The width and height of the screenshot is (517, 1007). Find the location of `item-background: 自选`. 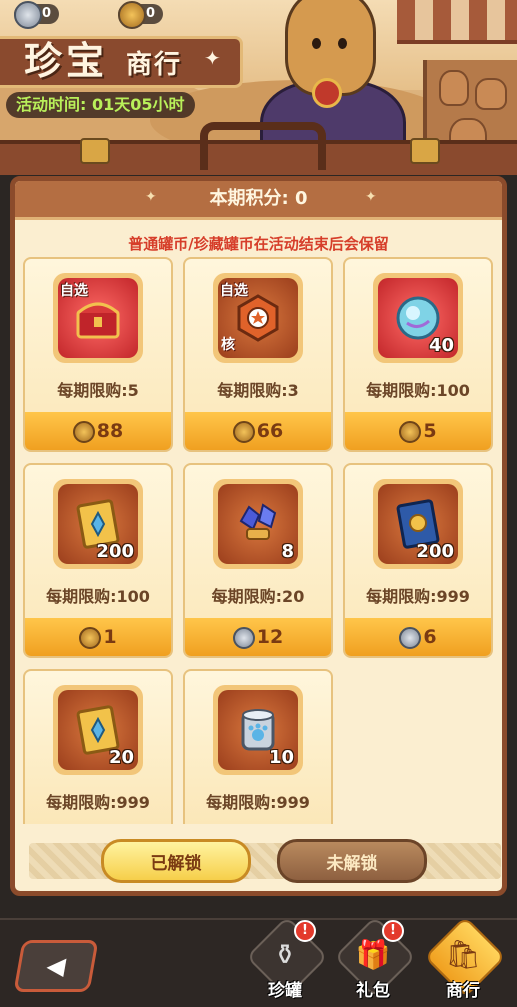

item-background: 自选 is located at coordinates (98, 318).